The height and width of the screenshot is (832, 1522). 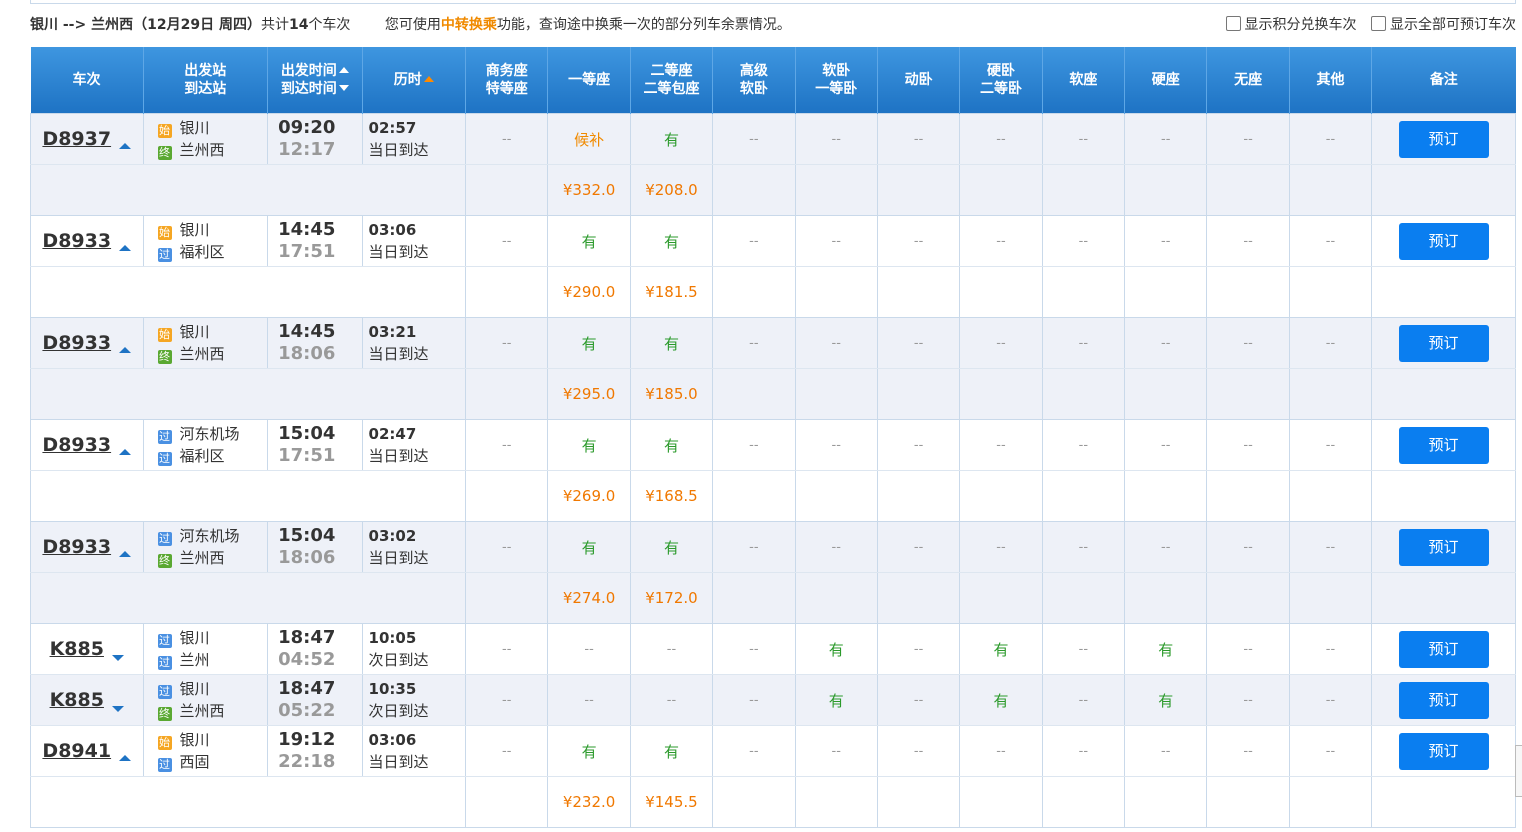 I want to click on show-points-option: 显示积分兑换车次, so click(x=1291, y=24).